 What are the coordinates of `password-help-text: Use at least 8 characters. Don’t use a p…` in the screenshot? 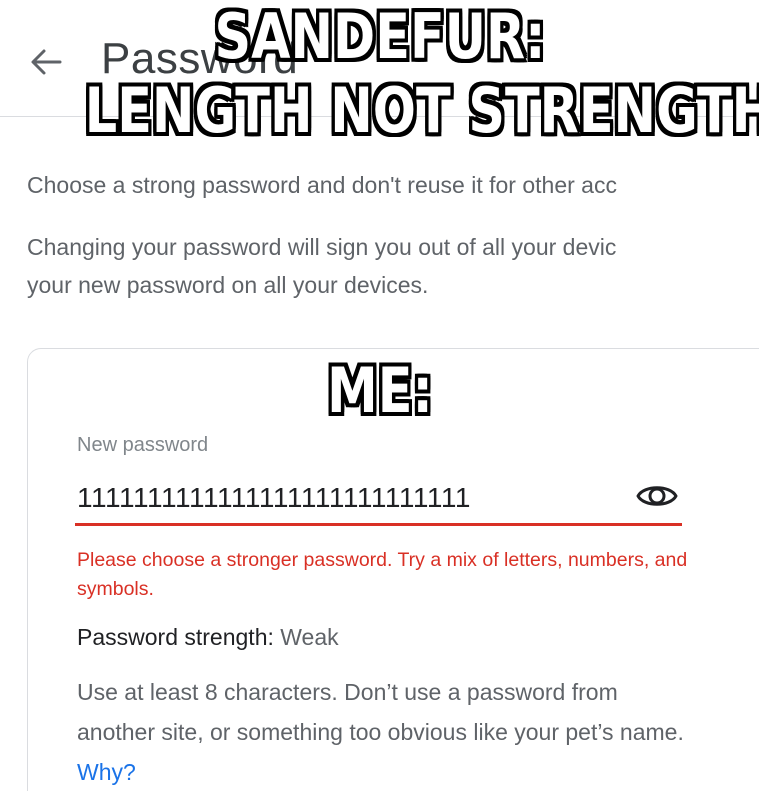 It's located at (387, 731).